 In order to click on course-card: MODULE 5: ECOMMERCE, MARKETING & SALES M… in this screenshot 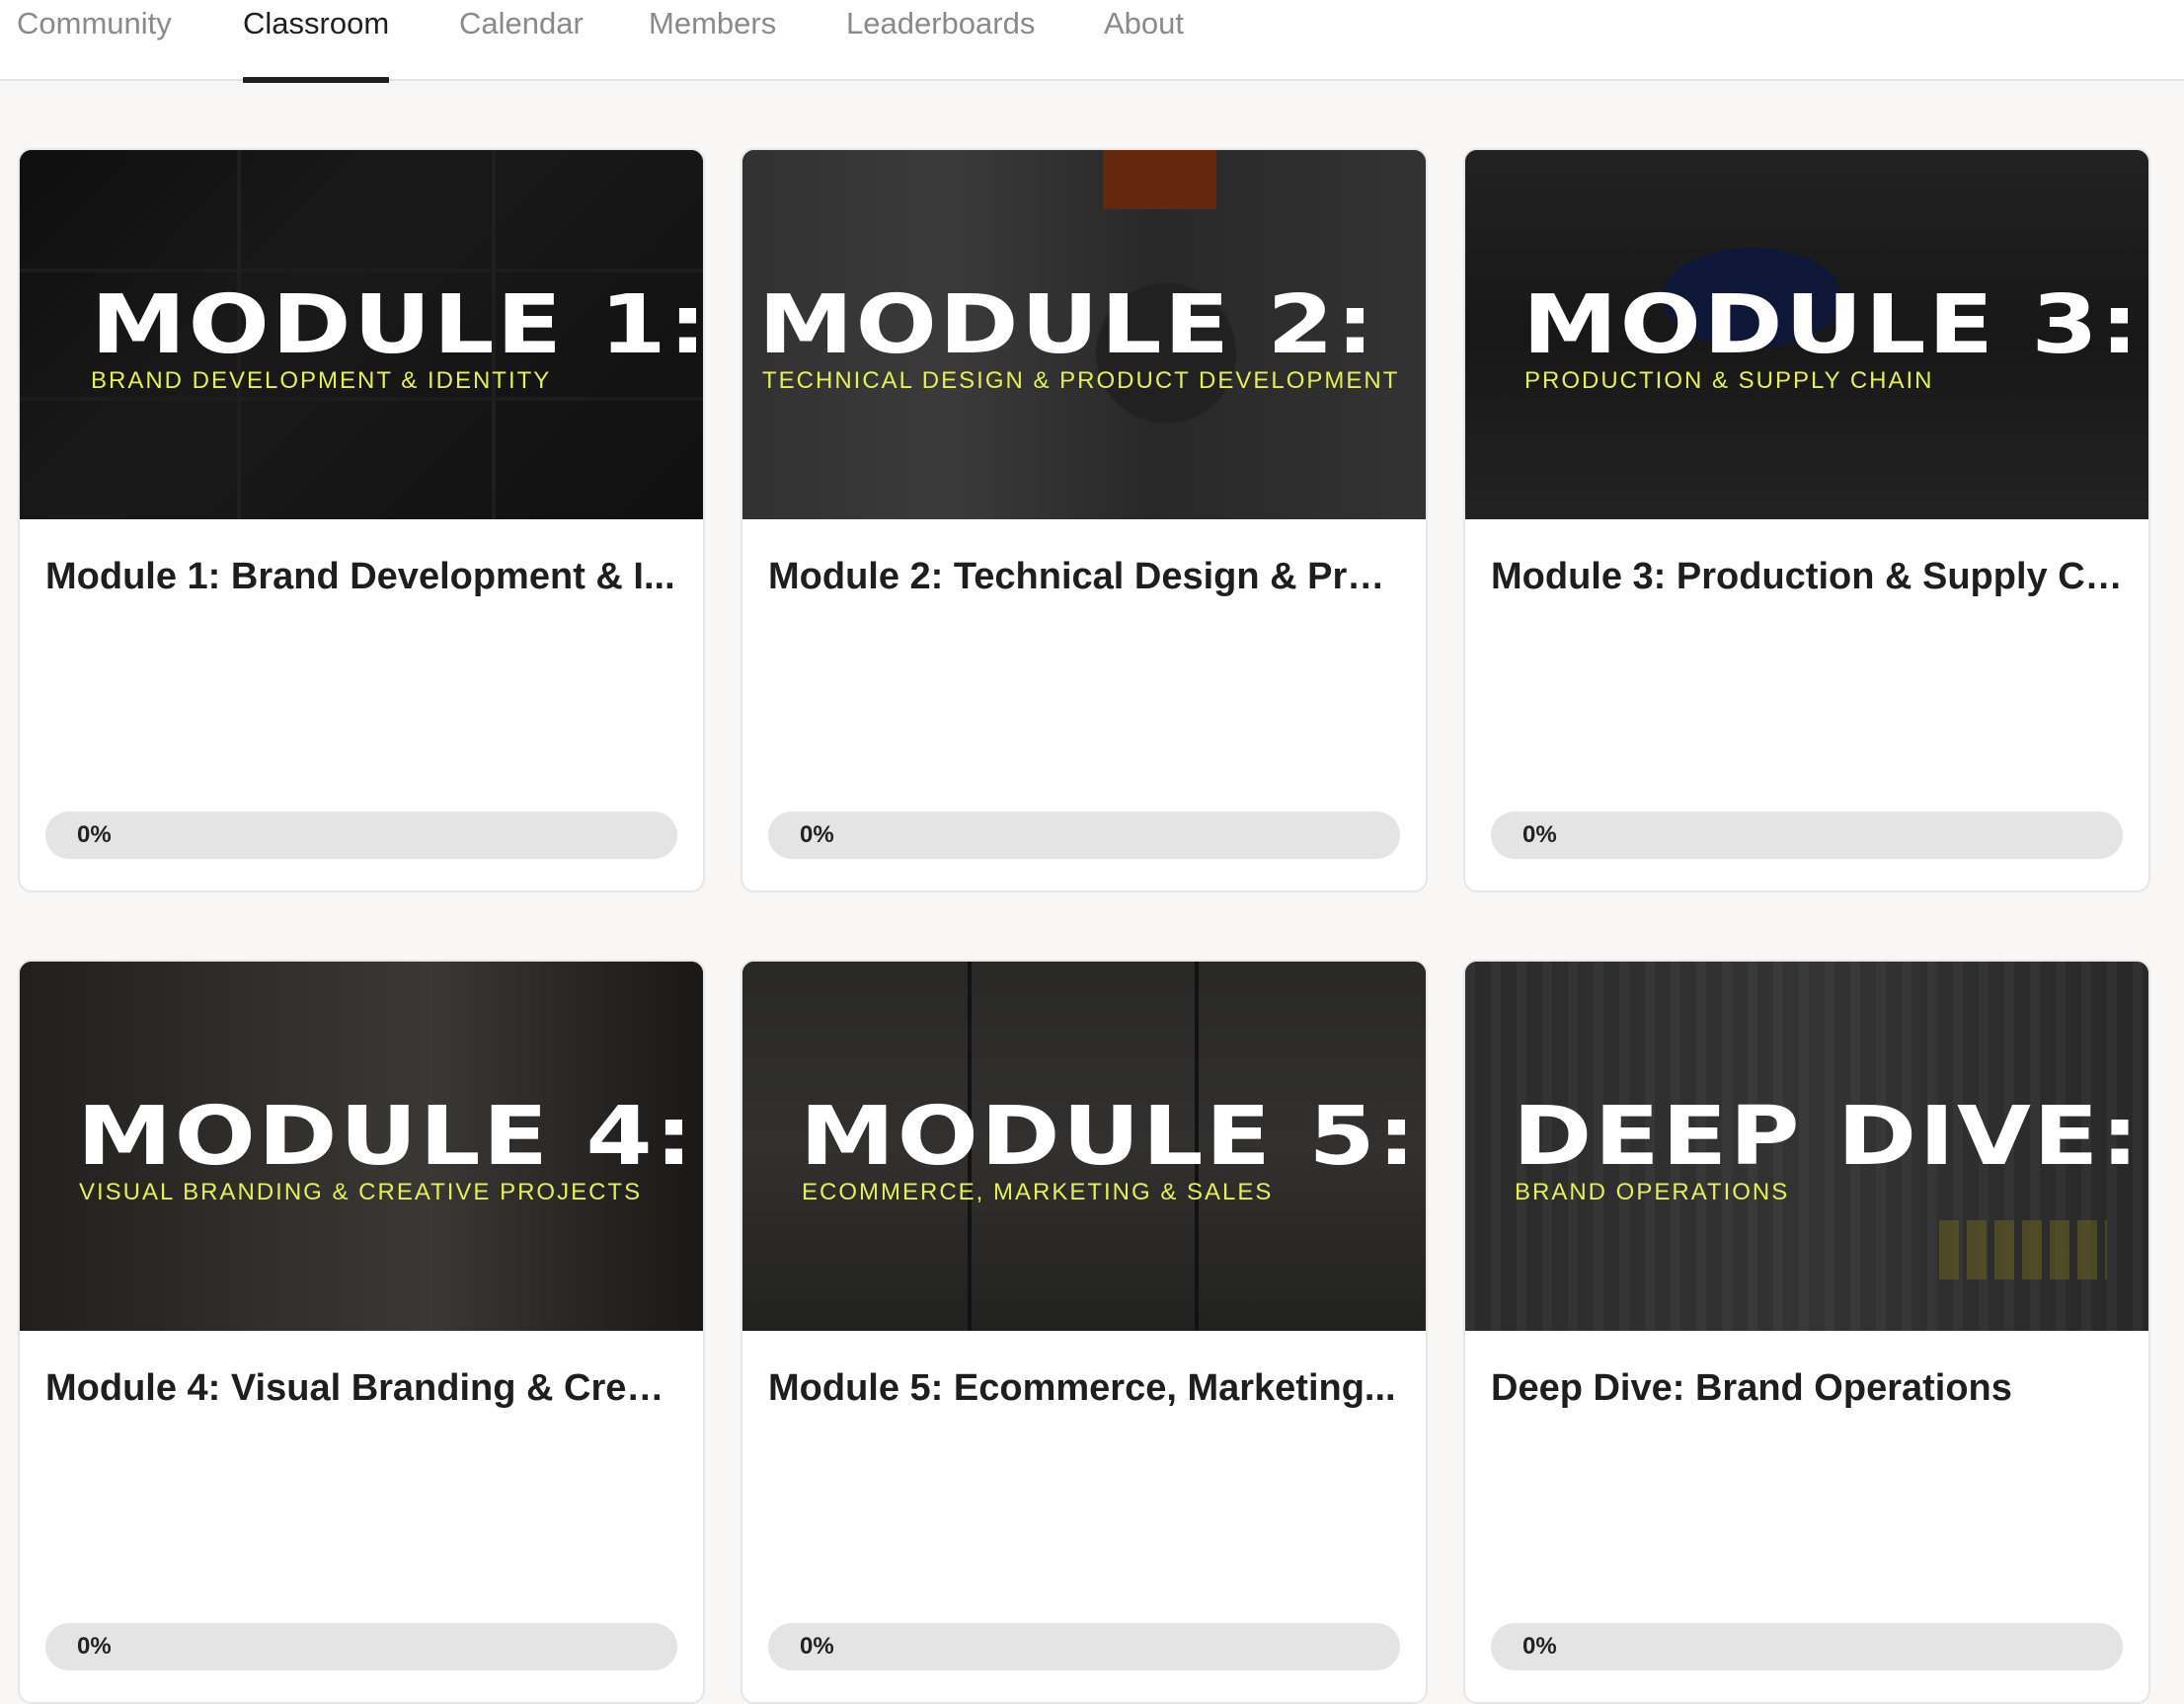, I will do `click(1084, 1332)`.